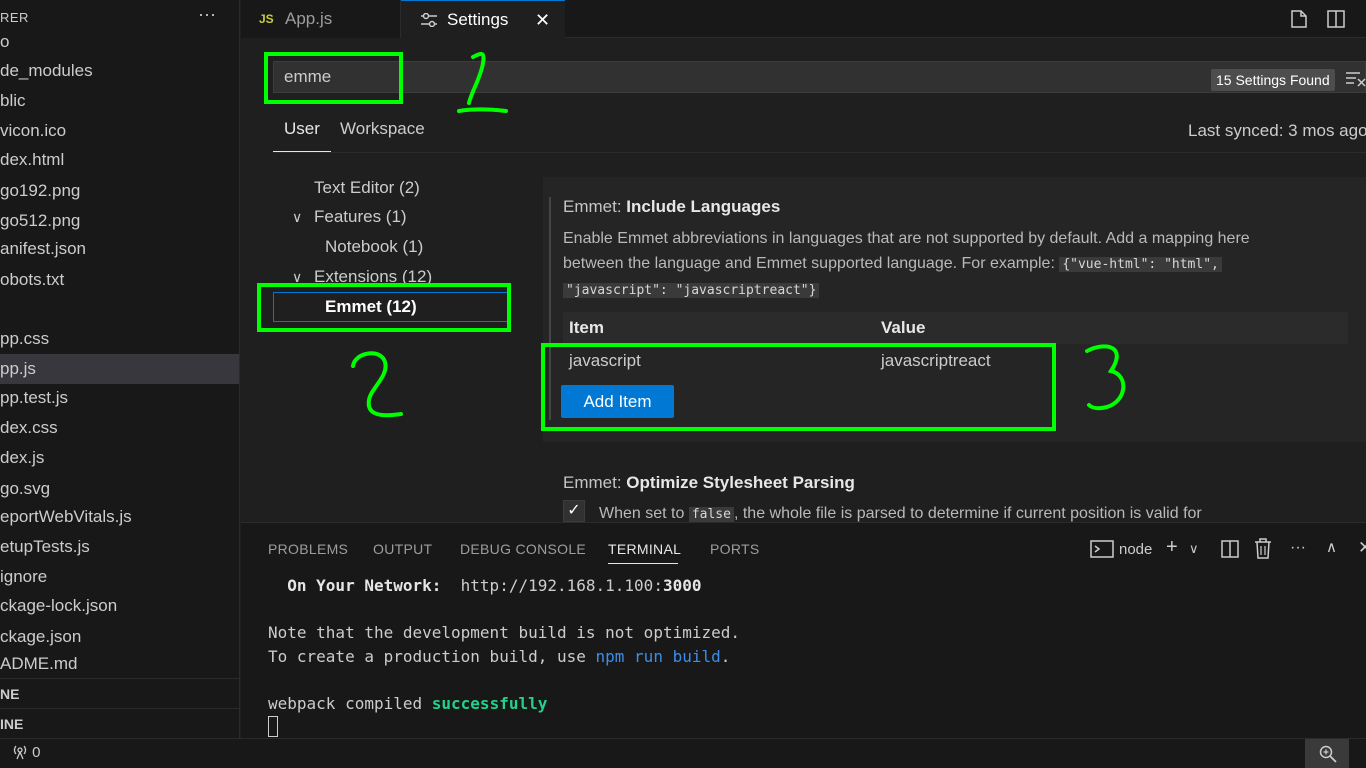 This screenshot has height=768, width=1366. I want to click on explorer-file-item: etupTests.js, so click(119, 547).